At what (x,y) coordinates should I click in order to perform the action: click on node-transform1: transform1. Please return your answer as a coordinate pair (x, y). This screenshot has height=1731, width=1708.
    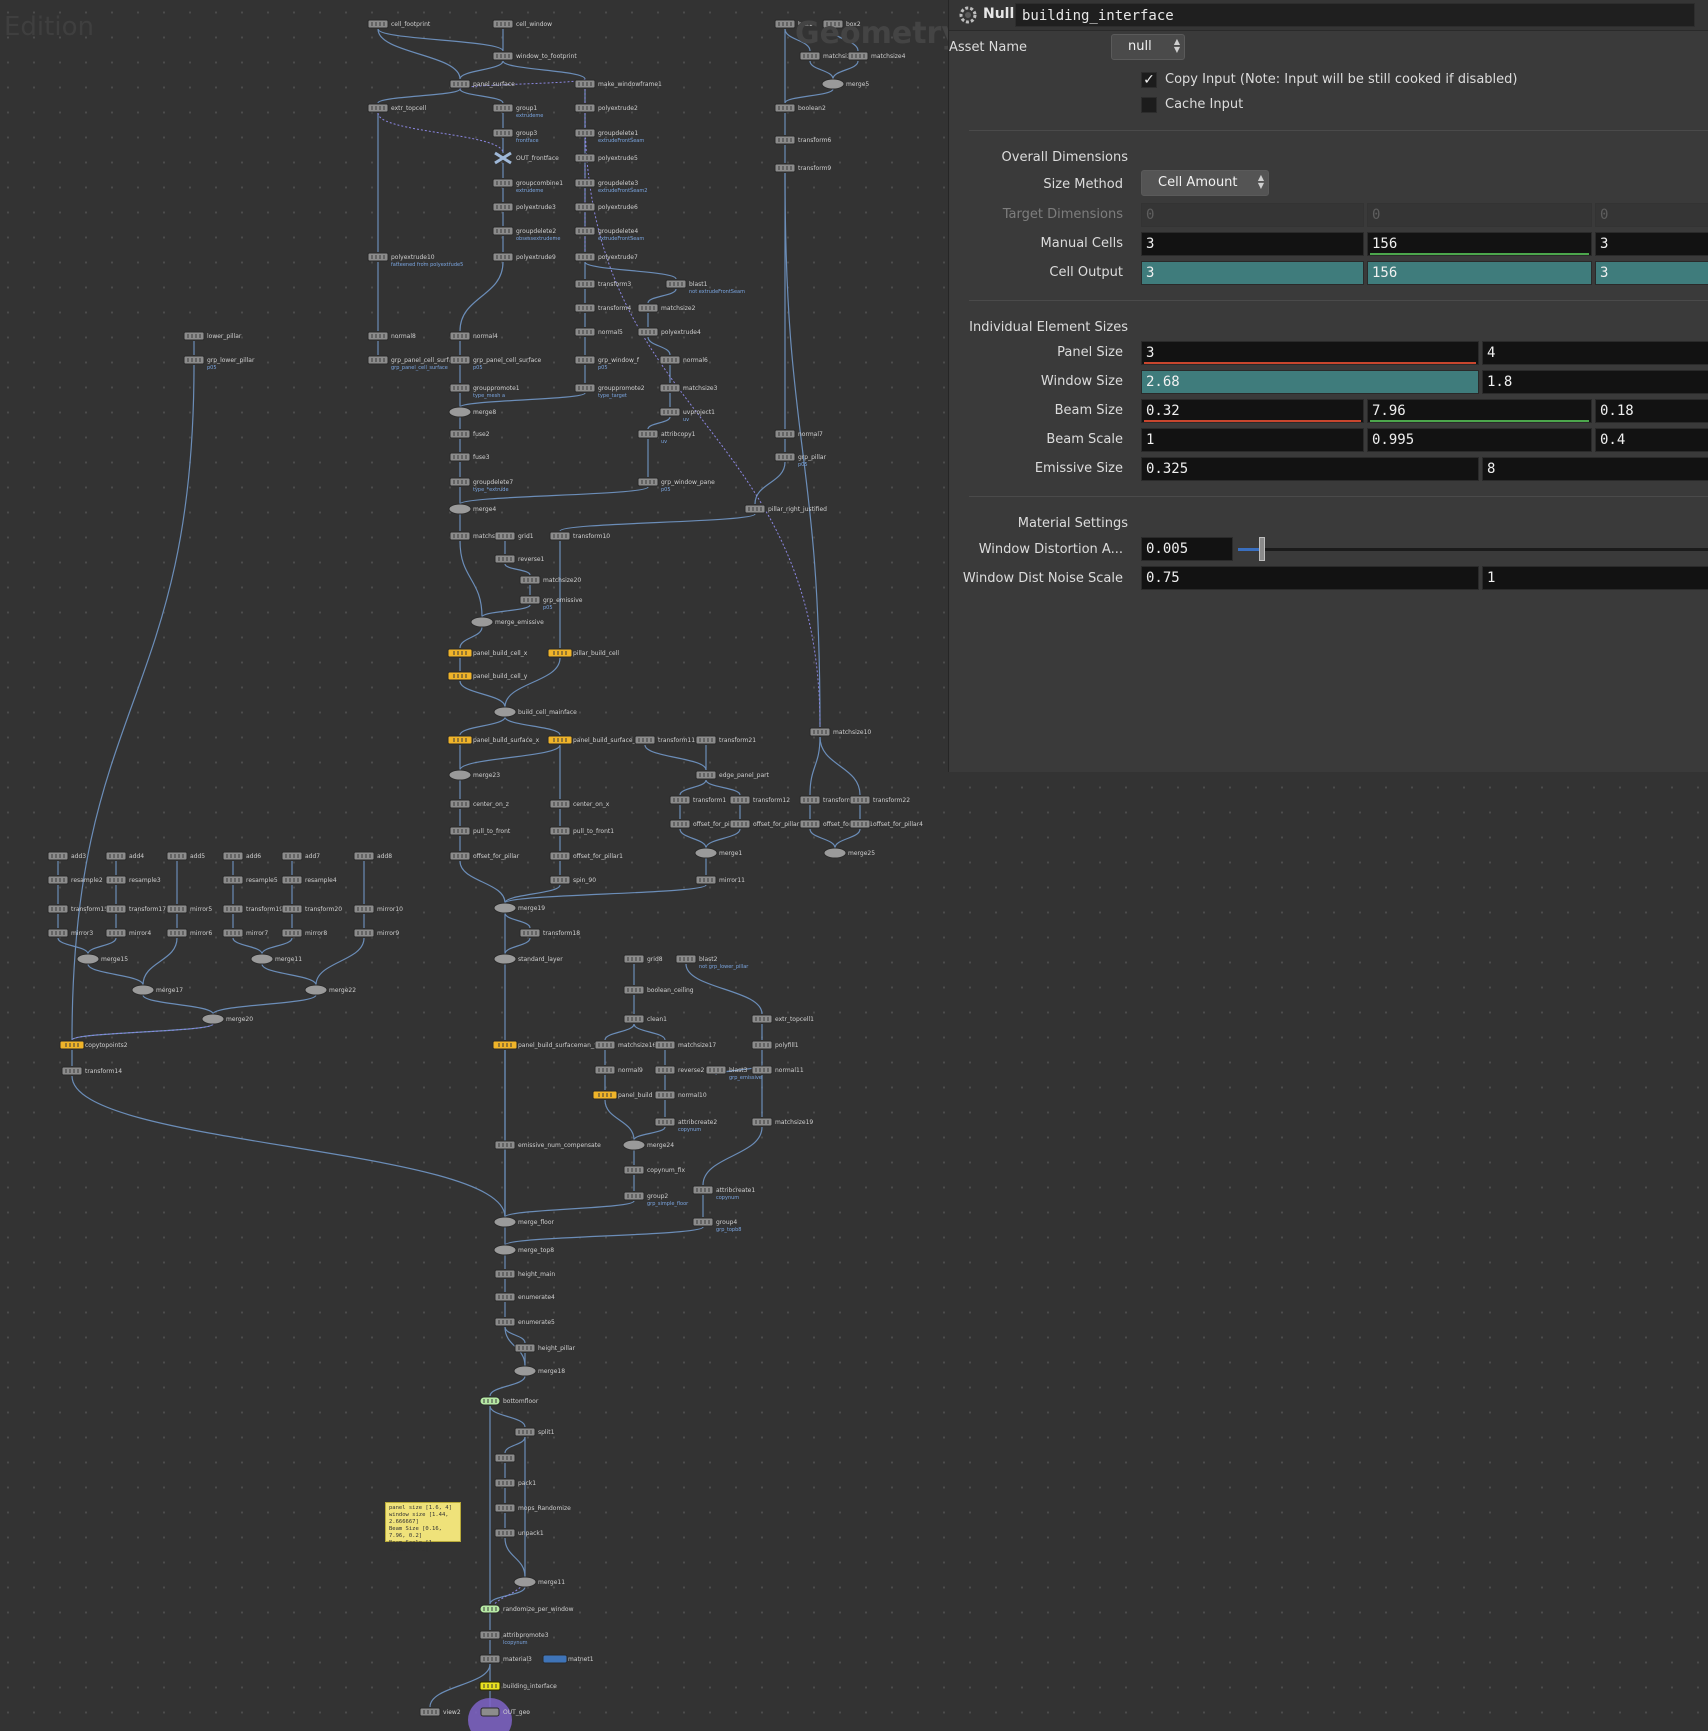
    Looking at the image, I should click on (697, 800).